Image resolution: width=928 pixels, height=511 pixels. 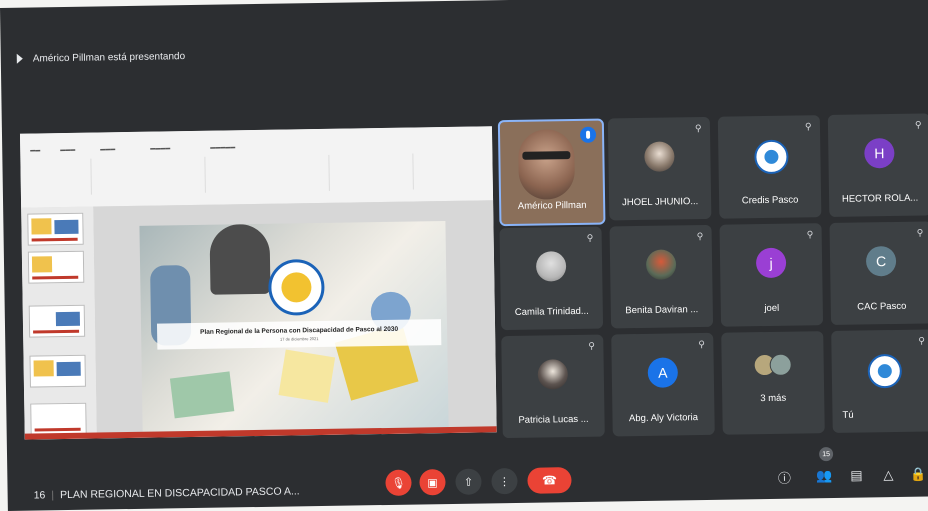 I want to click on mic-toggle-button: 🎙, so click(x=398, y=483).